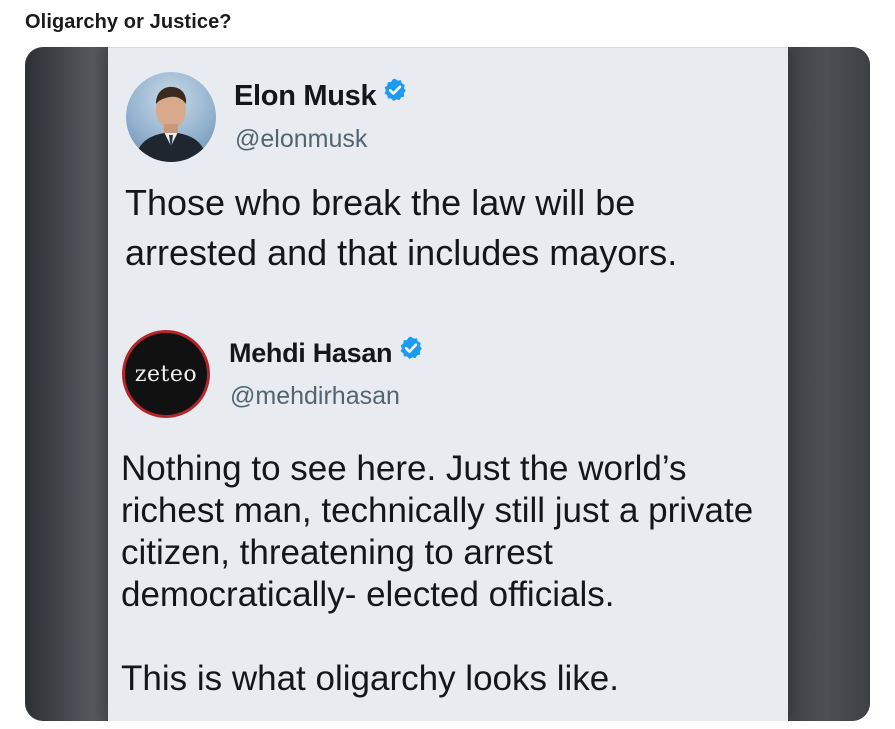  Describe the element at coordinates (301, 139) in the screenshot. I see `author-handle: @elonmusk` at that location.